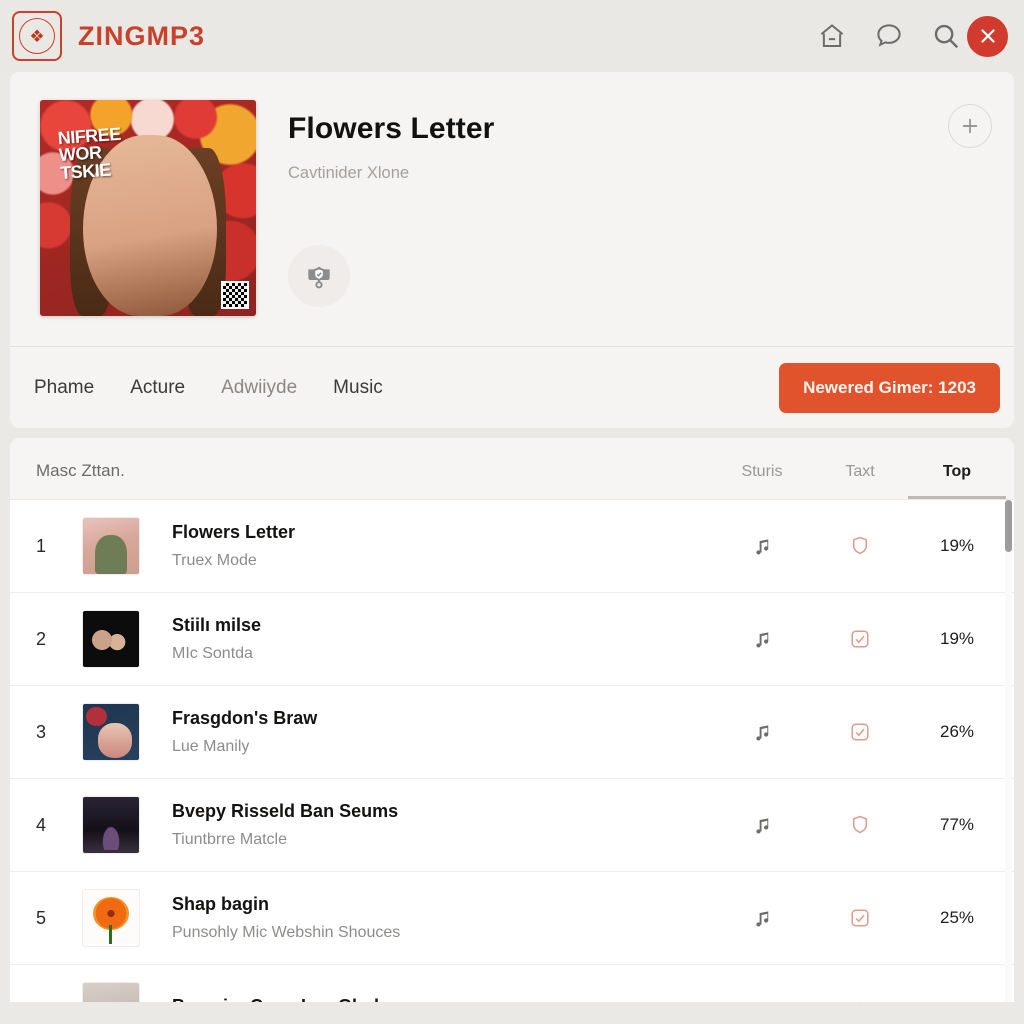 The width and height of the screenshot is (1024, 1024). What do you see at coordinates (946, 36) in the screenshot?
I see `search-icon` at bounding box center [946, 36].